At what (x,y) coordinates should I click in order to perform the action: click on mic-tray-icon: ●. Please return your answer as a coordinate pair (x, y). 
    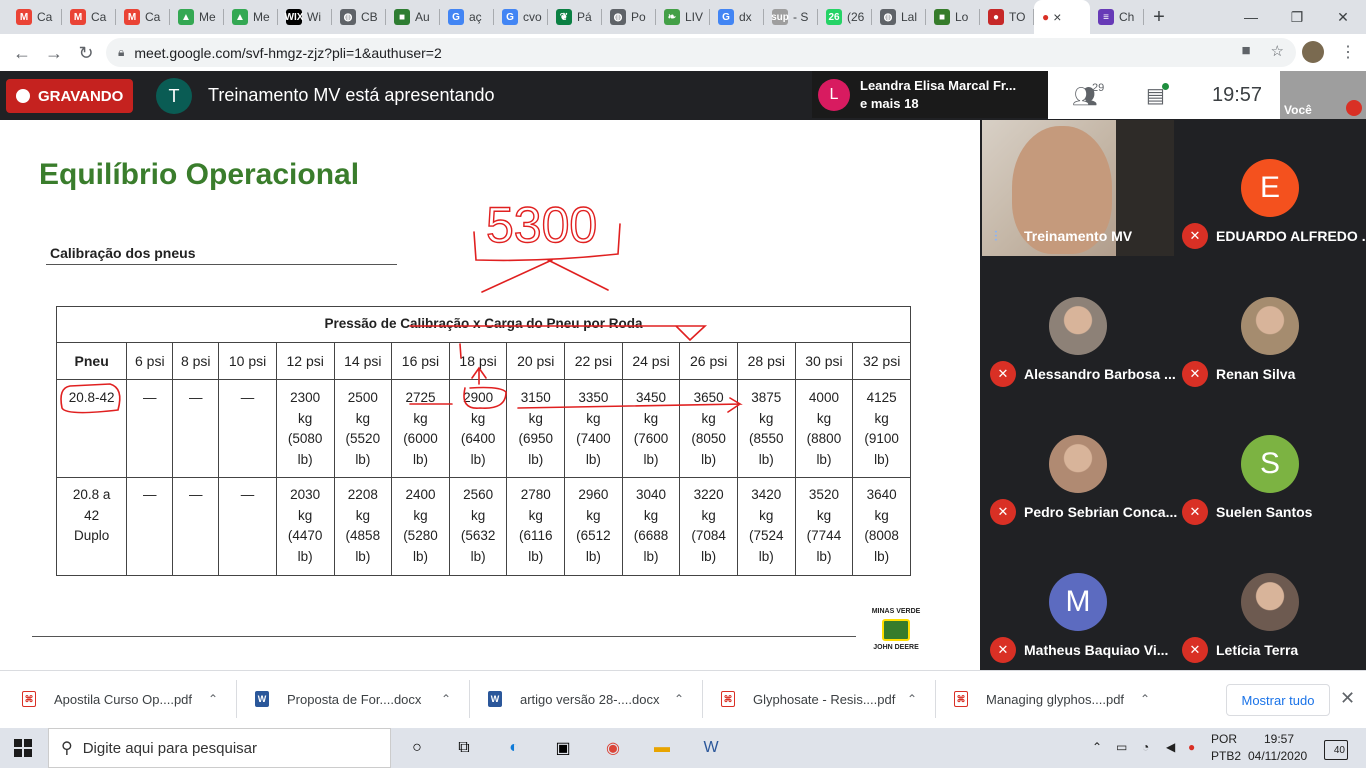
    Looking at the image, I should click on (1191, 747).